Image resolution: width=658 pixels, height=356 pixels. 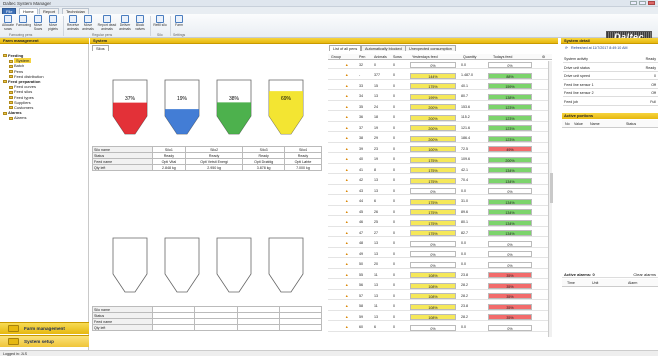 I want to click on close-button, so click(x=651, y=3).